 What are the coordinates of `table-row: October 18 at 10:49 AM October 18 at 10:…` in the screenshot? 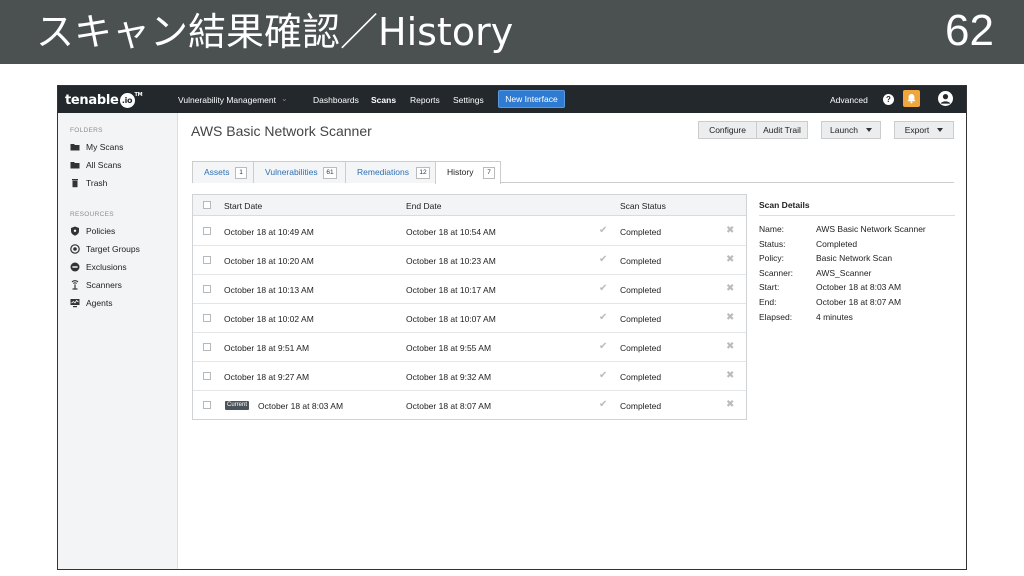 It's located at (469, 231).